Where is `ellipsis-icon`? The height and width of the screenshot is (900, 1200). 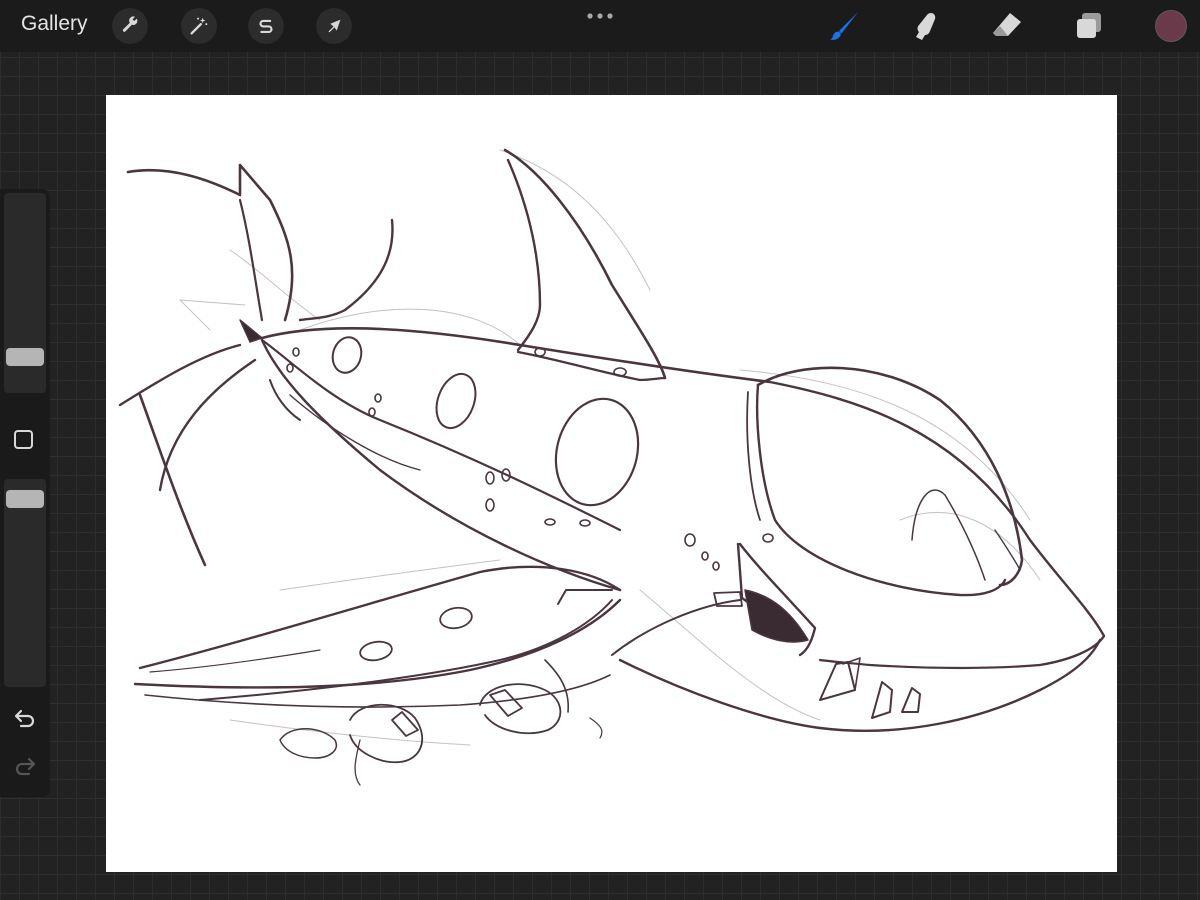 ellipsis-icon is located at coordinates (600, 16).